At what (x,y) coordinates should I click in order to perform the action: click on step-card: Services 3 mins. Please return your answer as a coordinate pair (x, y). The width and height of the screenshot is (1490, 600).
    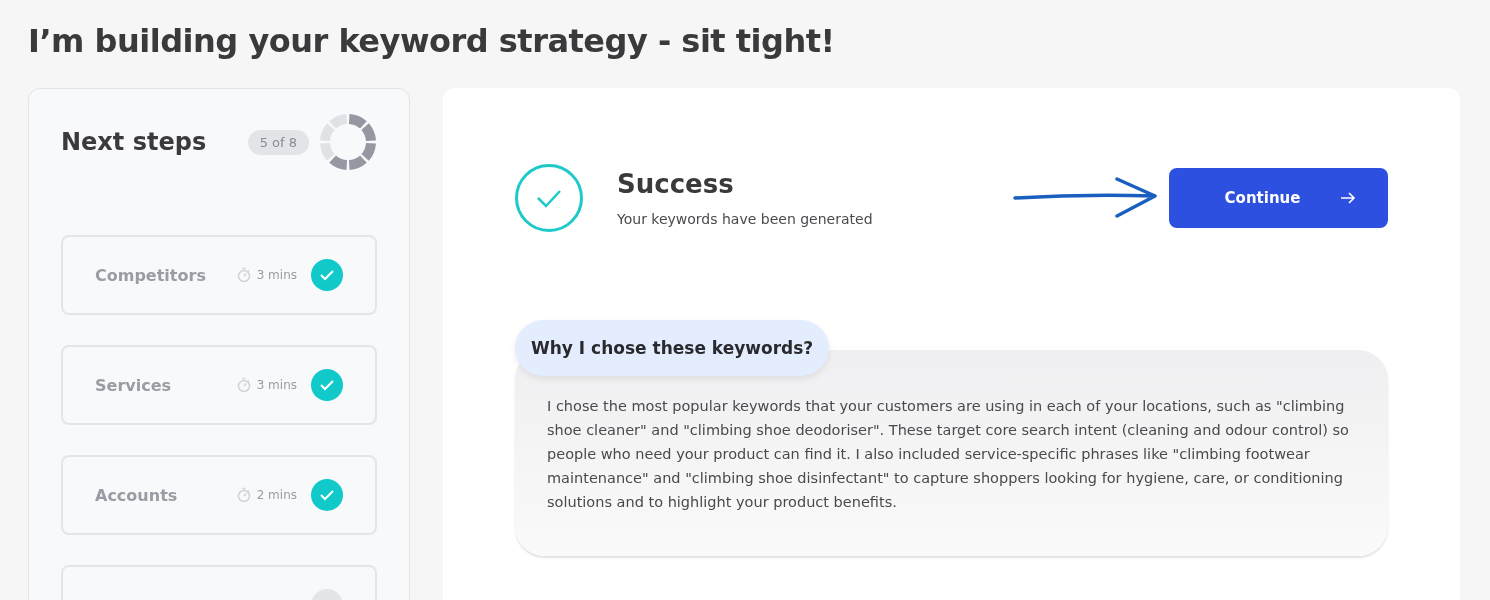
    Looking at the image, I should click on (219, 385).